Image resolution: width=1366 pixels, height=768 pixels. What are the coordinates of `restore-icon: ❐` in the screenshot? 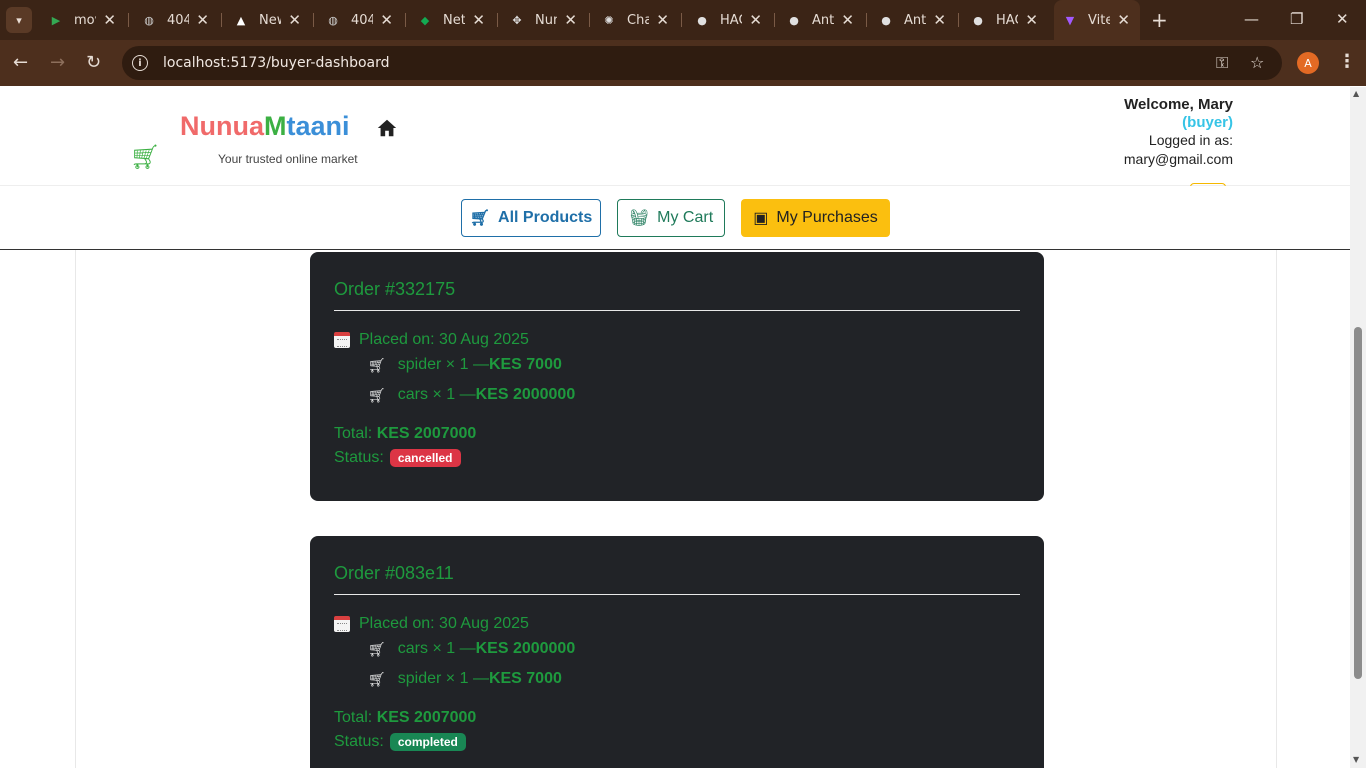 It's located at (1296, 19).